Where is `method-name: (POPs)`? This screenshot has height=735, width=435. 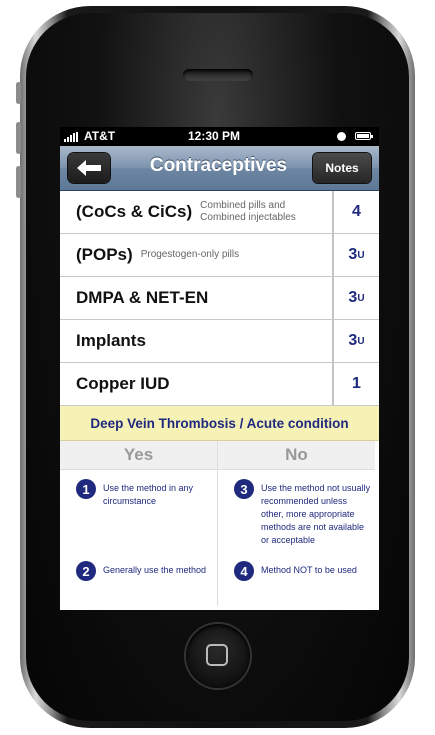
method-name: (POPs) is located at coordinates (104, 254).